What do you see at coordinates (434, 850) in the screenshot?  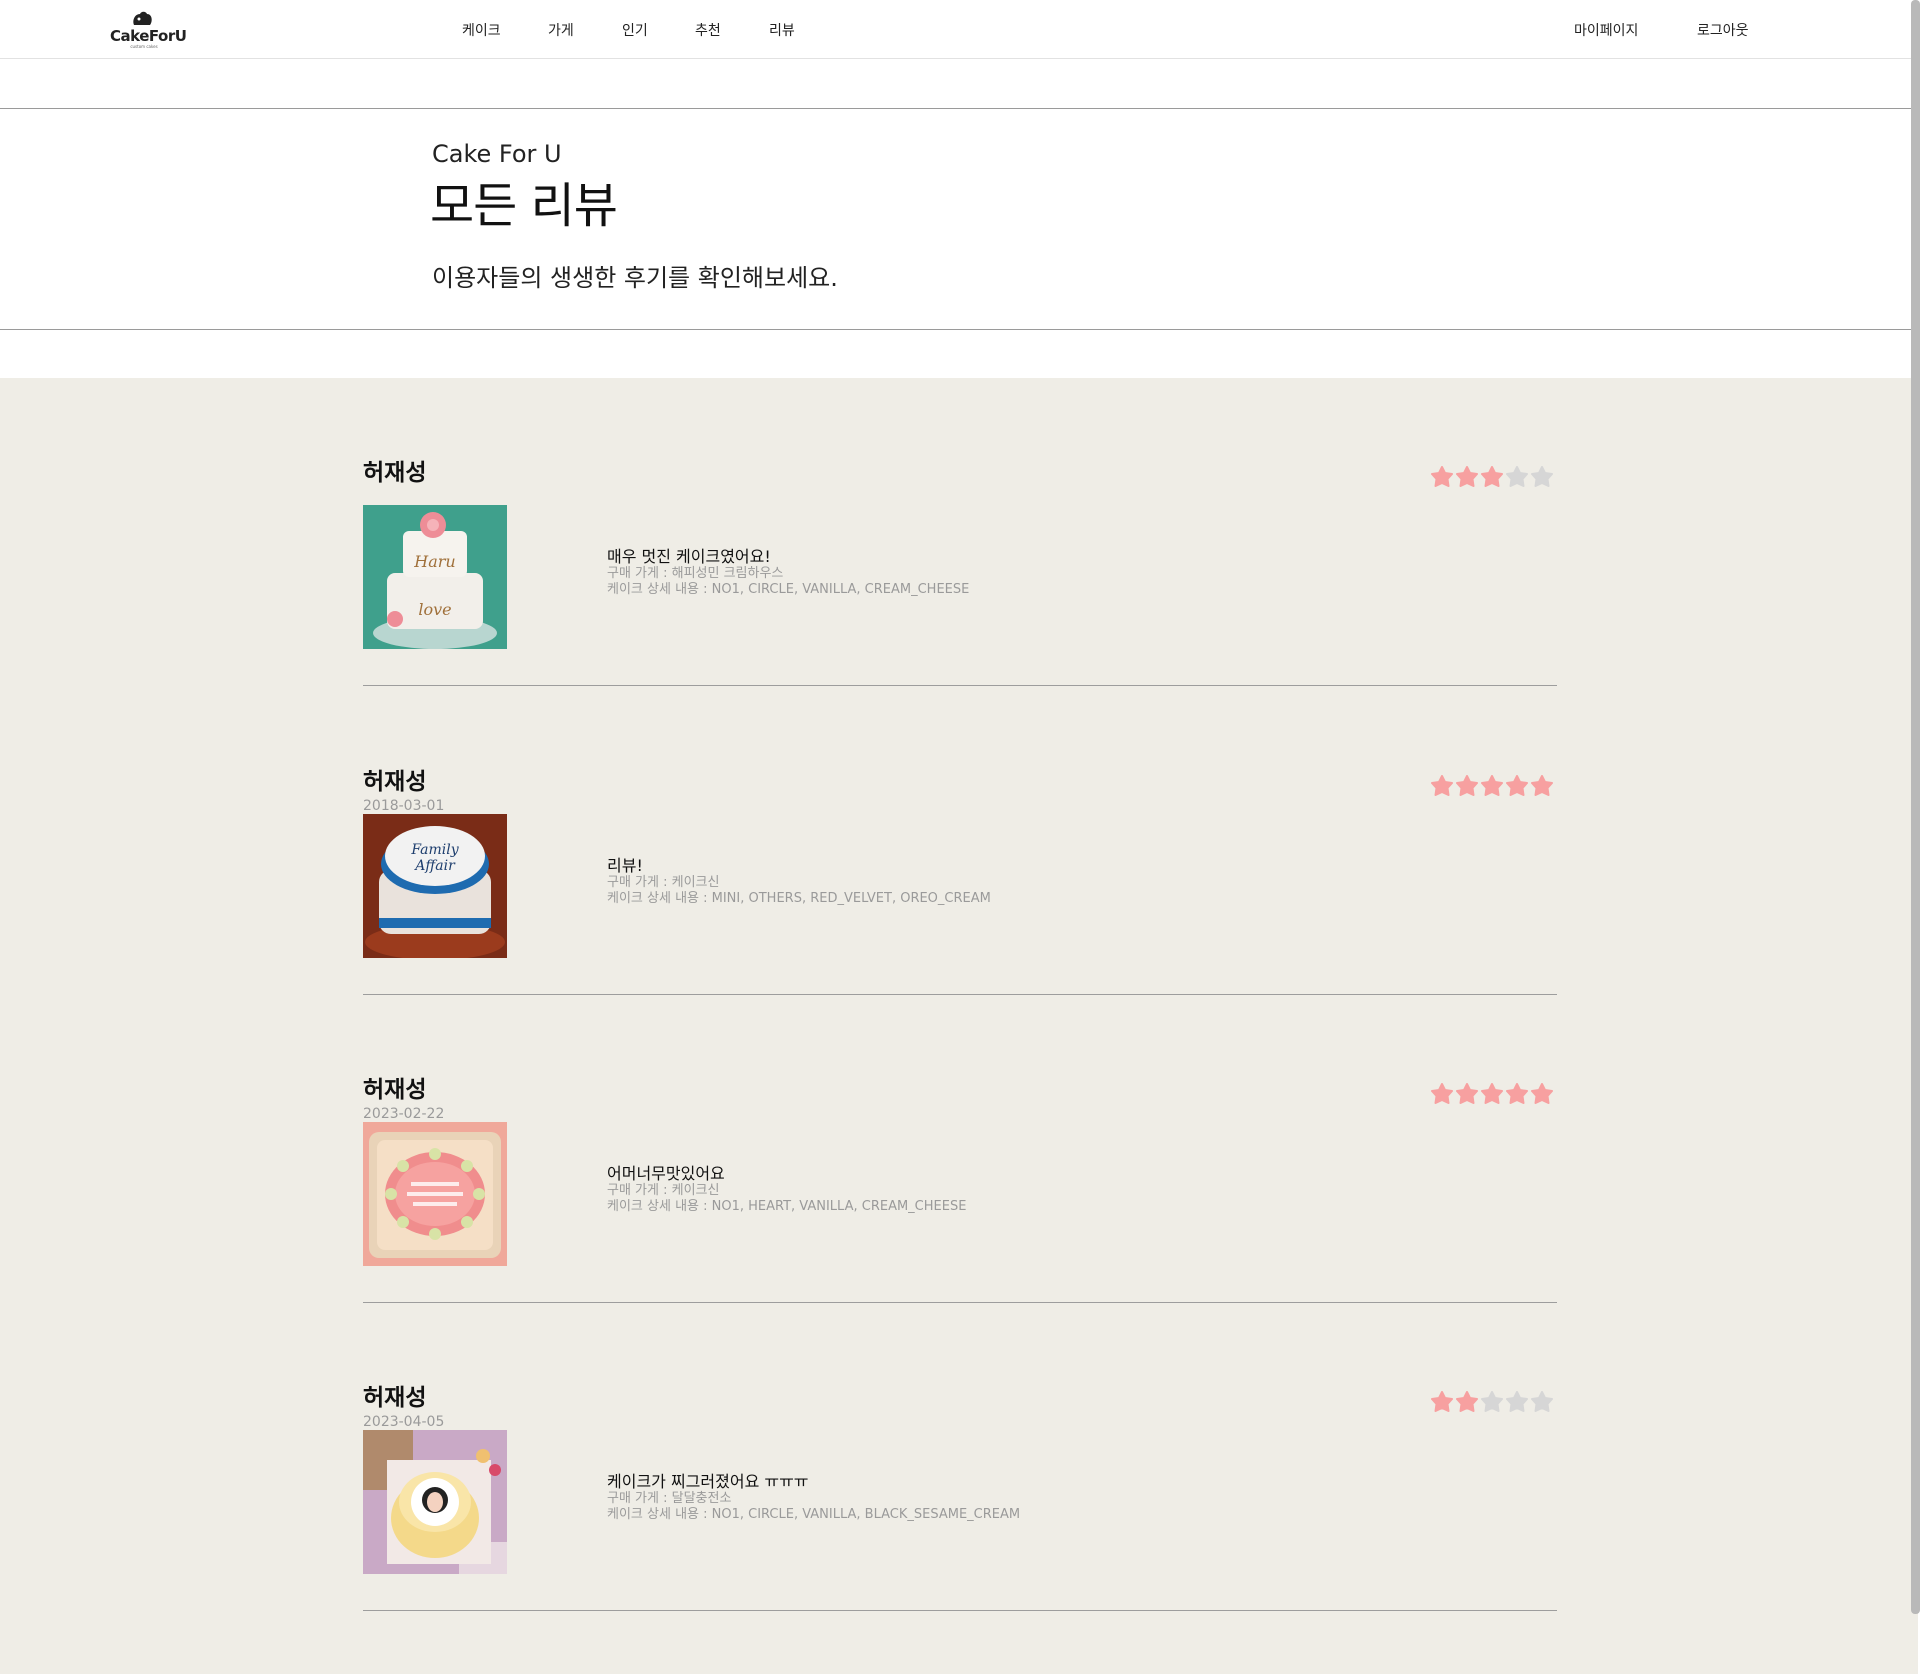 I see `svg-text: Family` at bounding box center [434, 850].